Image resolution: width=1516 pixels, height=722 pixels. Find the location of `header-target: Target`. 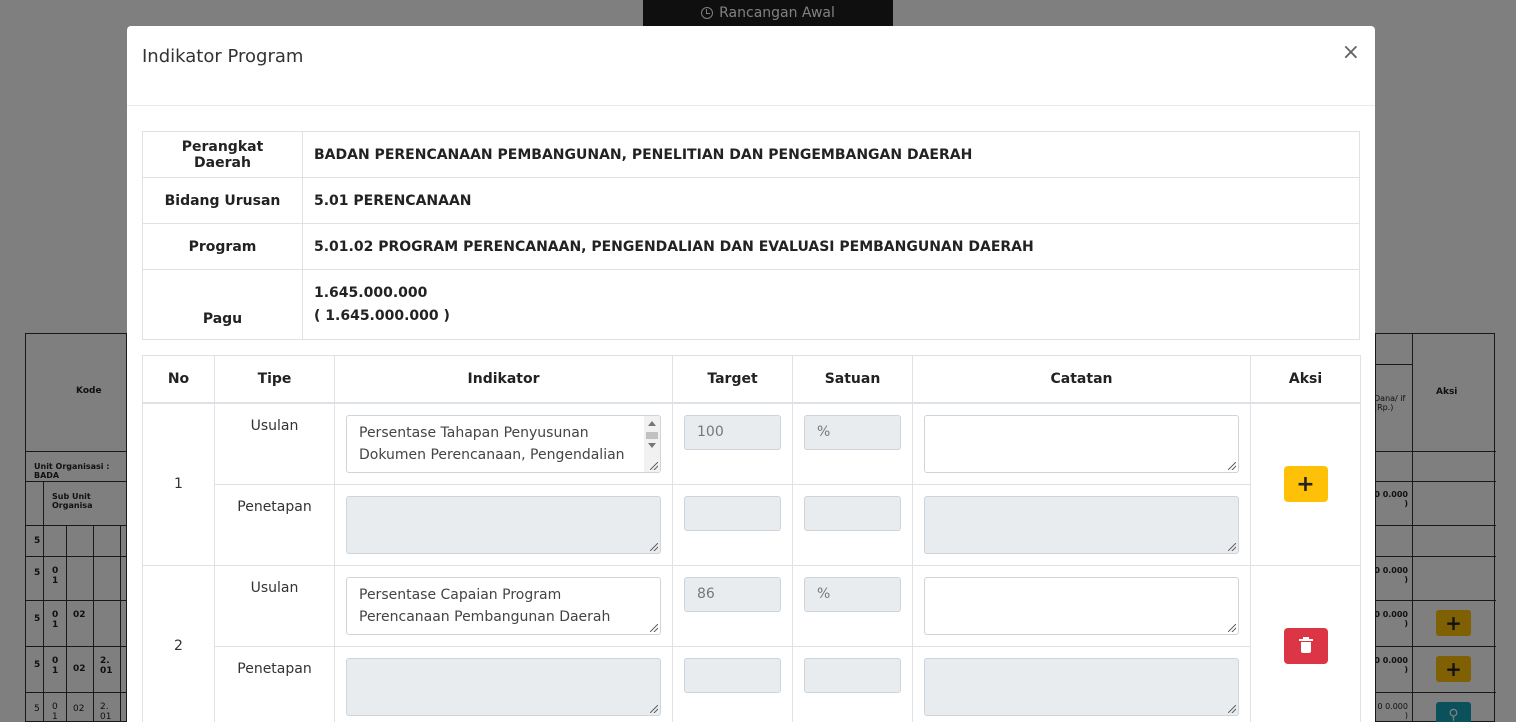

header-target: Target is located at coordinates (732, 379).